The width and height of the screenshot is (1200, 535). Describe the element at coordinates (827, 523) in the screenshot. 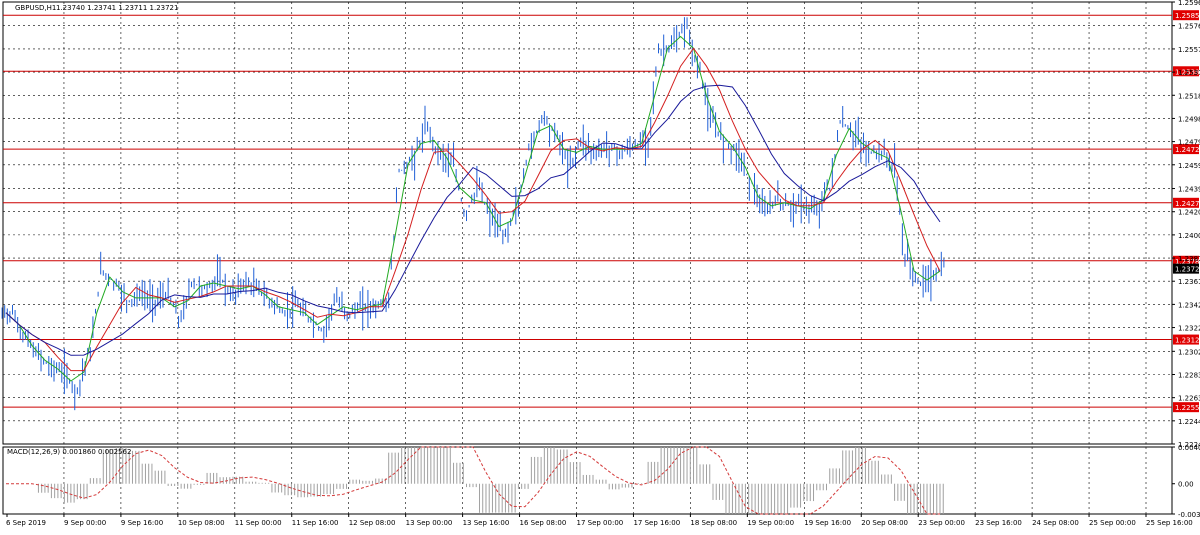

I see `x-tick-label: 19 Sep 16:00` at that location.